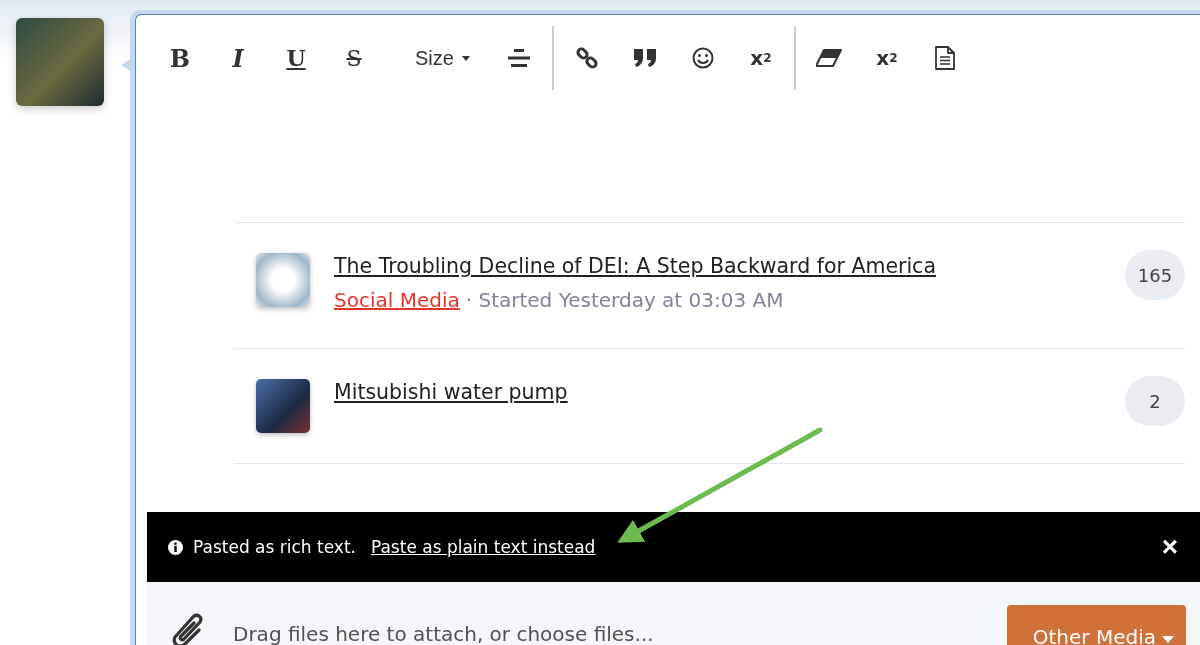 The height and width of the screenshot is (645, 1200). I want to click on reply-count: 165, so click(1155, 275).